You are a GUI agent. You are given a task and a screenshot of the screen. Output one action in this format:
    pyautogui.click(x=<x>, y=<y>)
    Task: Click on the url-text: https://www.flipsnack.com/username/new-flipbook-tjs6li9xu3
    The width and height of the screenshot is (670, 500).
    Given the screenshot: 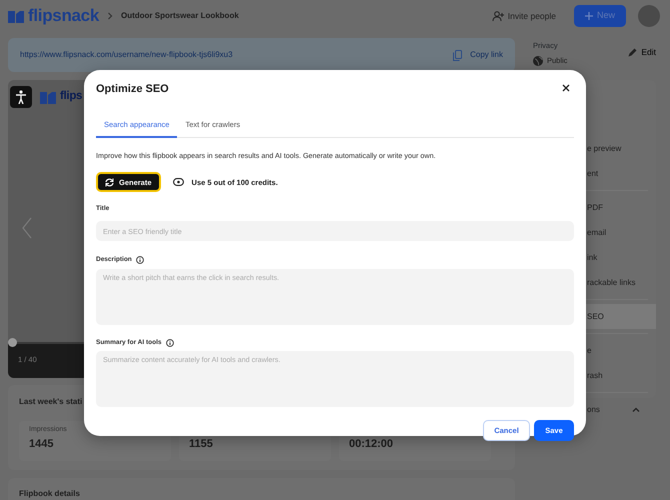 What is the action you would take?
    pyautogui.click(x=126, y=55)
    